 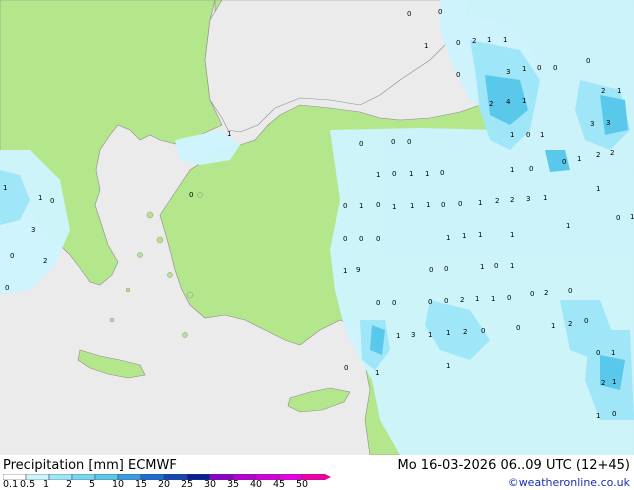 What do you see at coordinates (256, 484) in the screenshot?
I see `legend-tick-label: 40` at bounding box center [256, 484].